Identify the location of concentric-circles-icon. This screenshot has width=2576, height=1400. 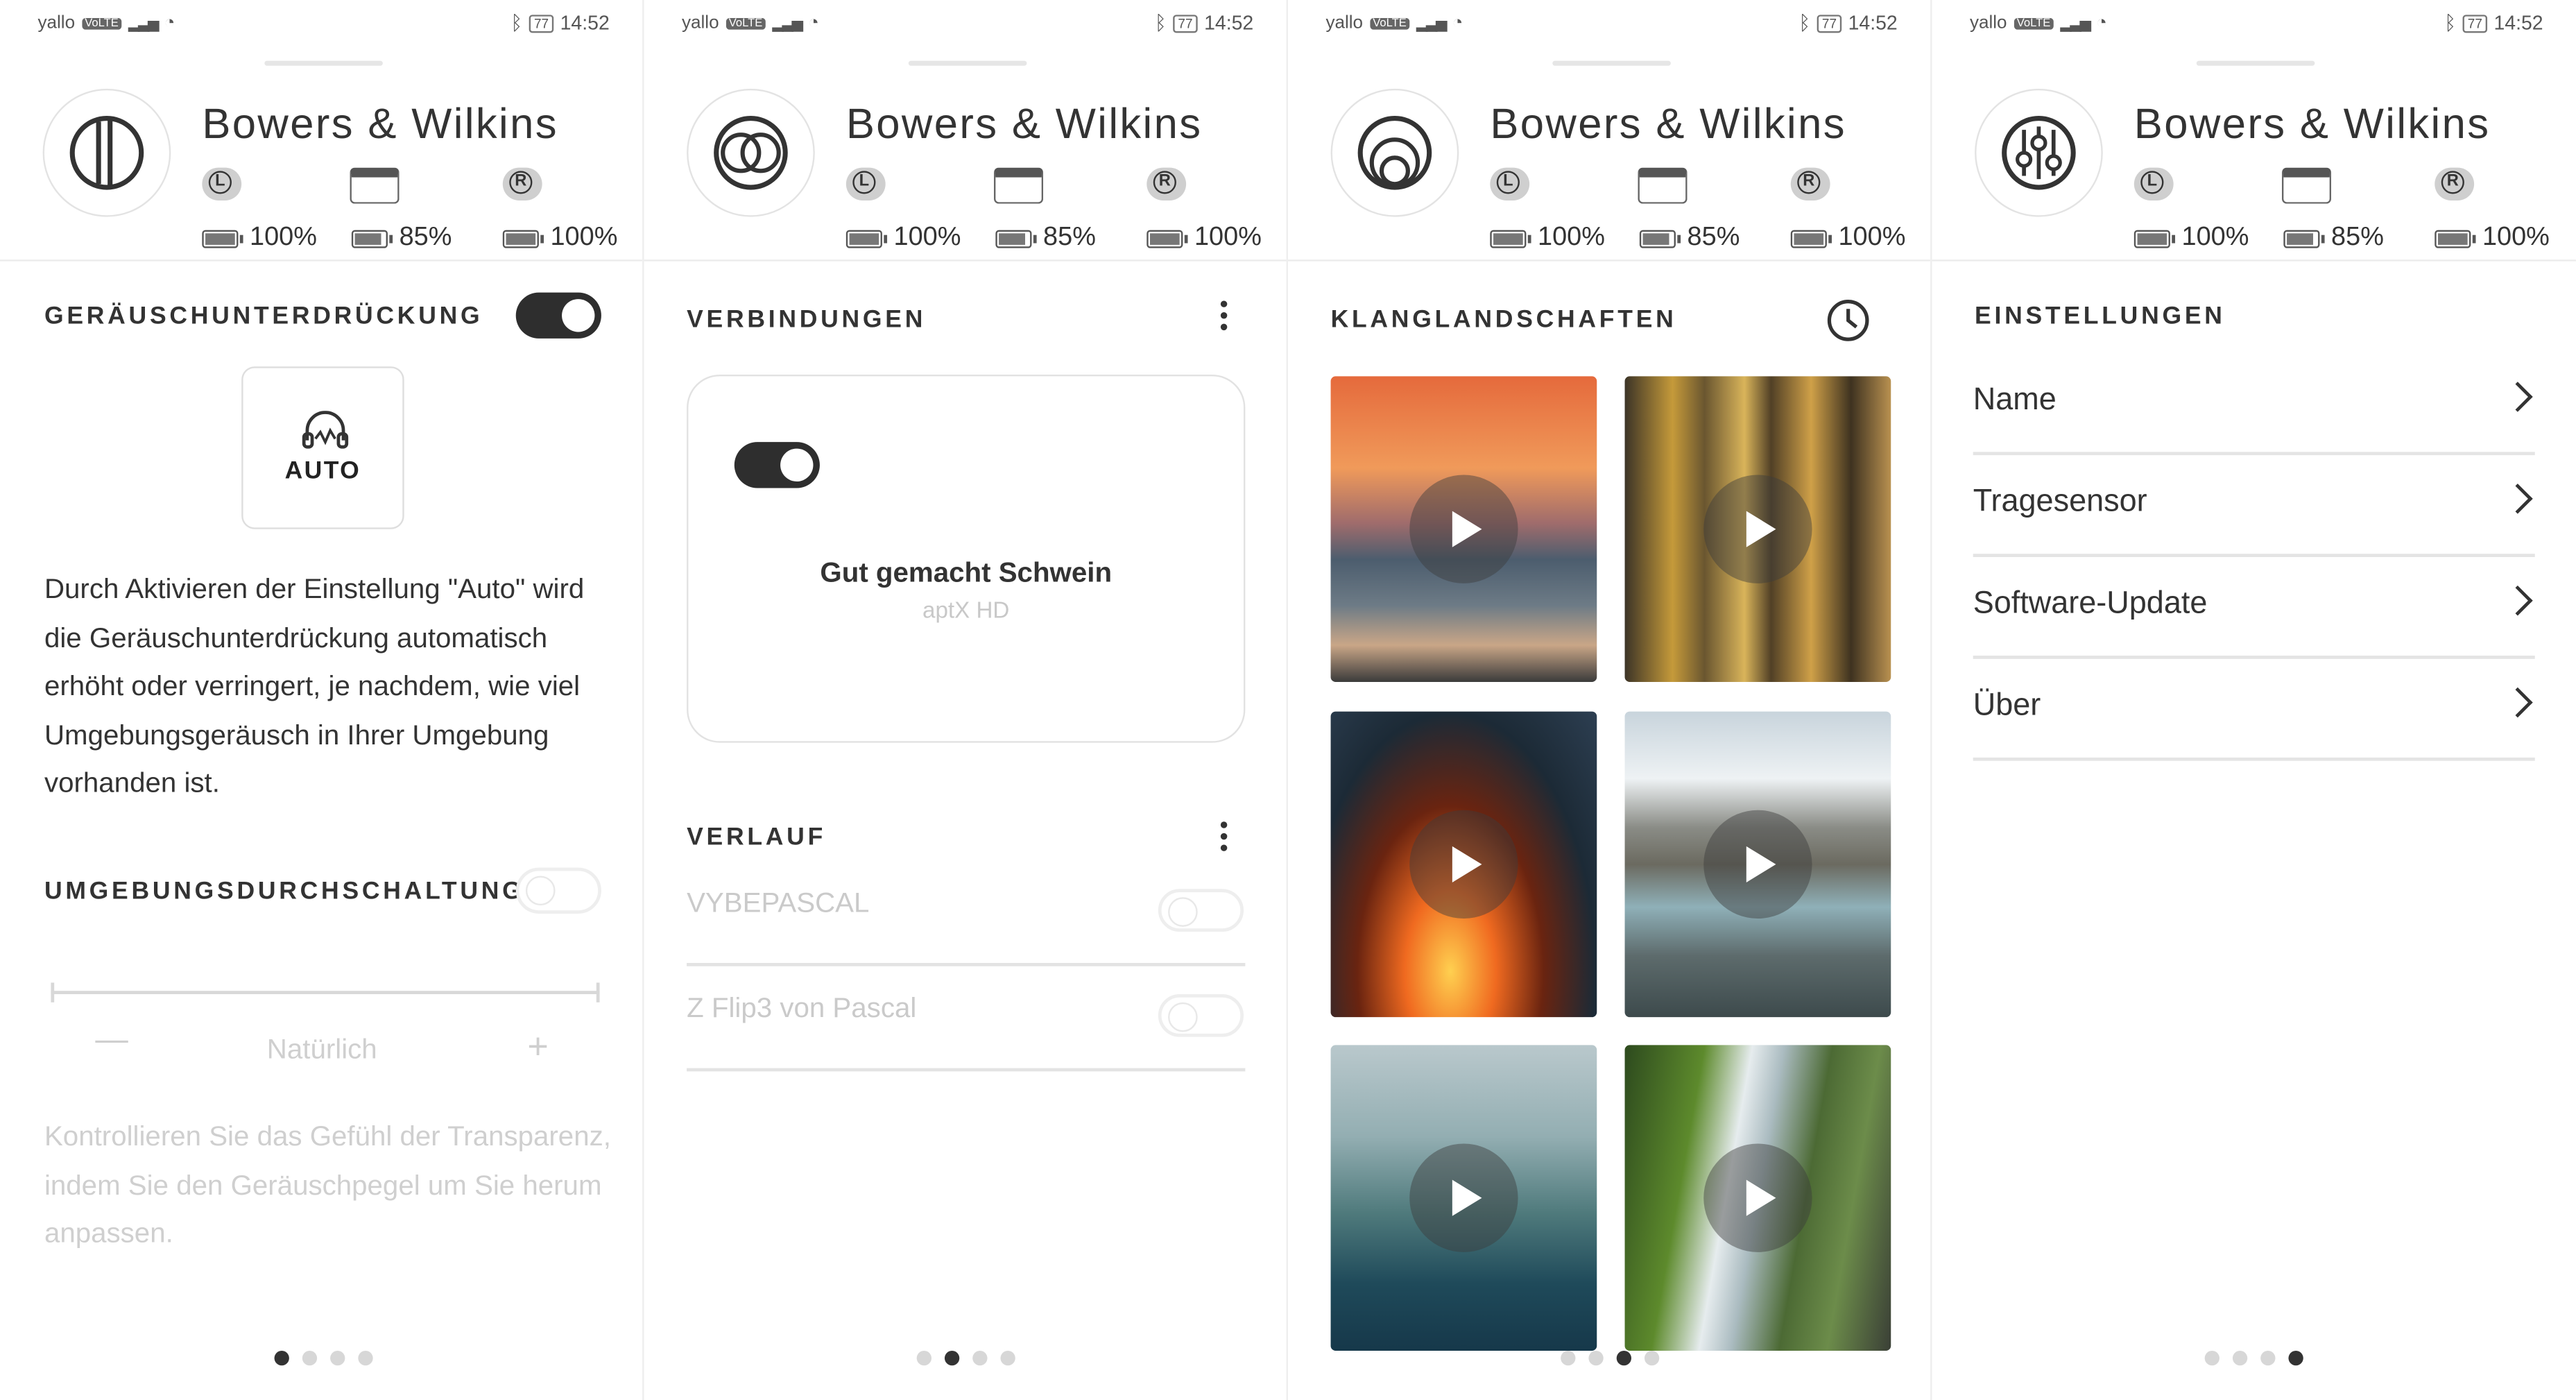
(1394, 152).